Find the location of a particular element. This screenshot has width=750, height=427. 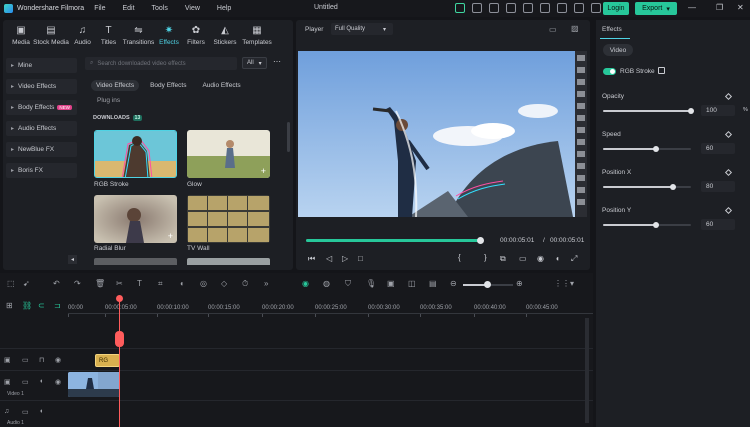

shield-icon: ⛉ is located at coordinates (348, 284).